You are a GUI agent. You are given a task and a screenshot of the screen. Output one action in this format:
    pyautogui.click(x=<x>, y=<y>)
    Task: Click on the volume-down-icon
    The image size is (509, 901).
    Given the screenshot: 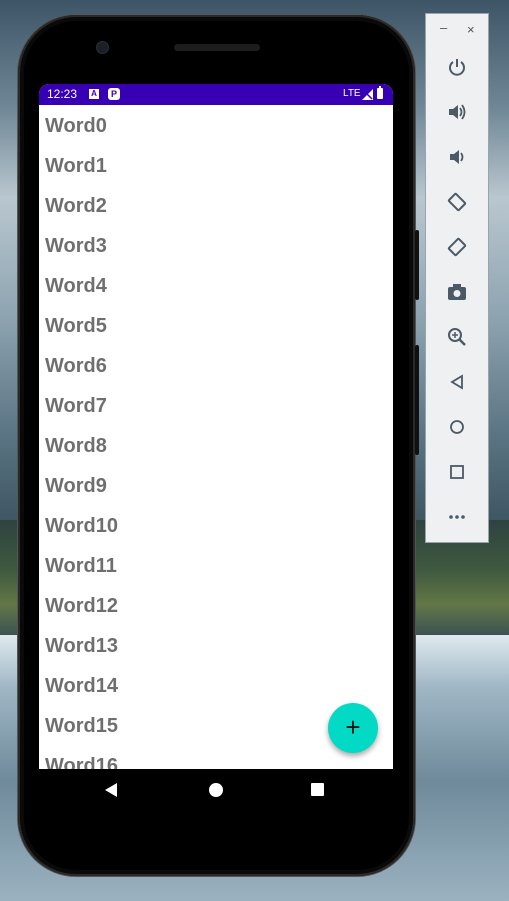 What is the action you would take?
    pyautogui.click(x=457, y=157)
    